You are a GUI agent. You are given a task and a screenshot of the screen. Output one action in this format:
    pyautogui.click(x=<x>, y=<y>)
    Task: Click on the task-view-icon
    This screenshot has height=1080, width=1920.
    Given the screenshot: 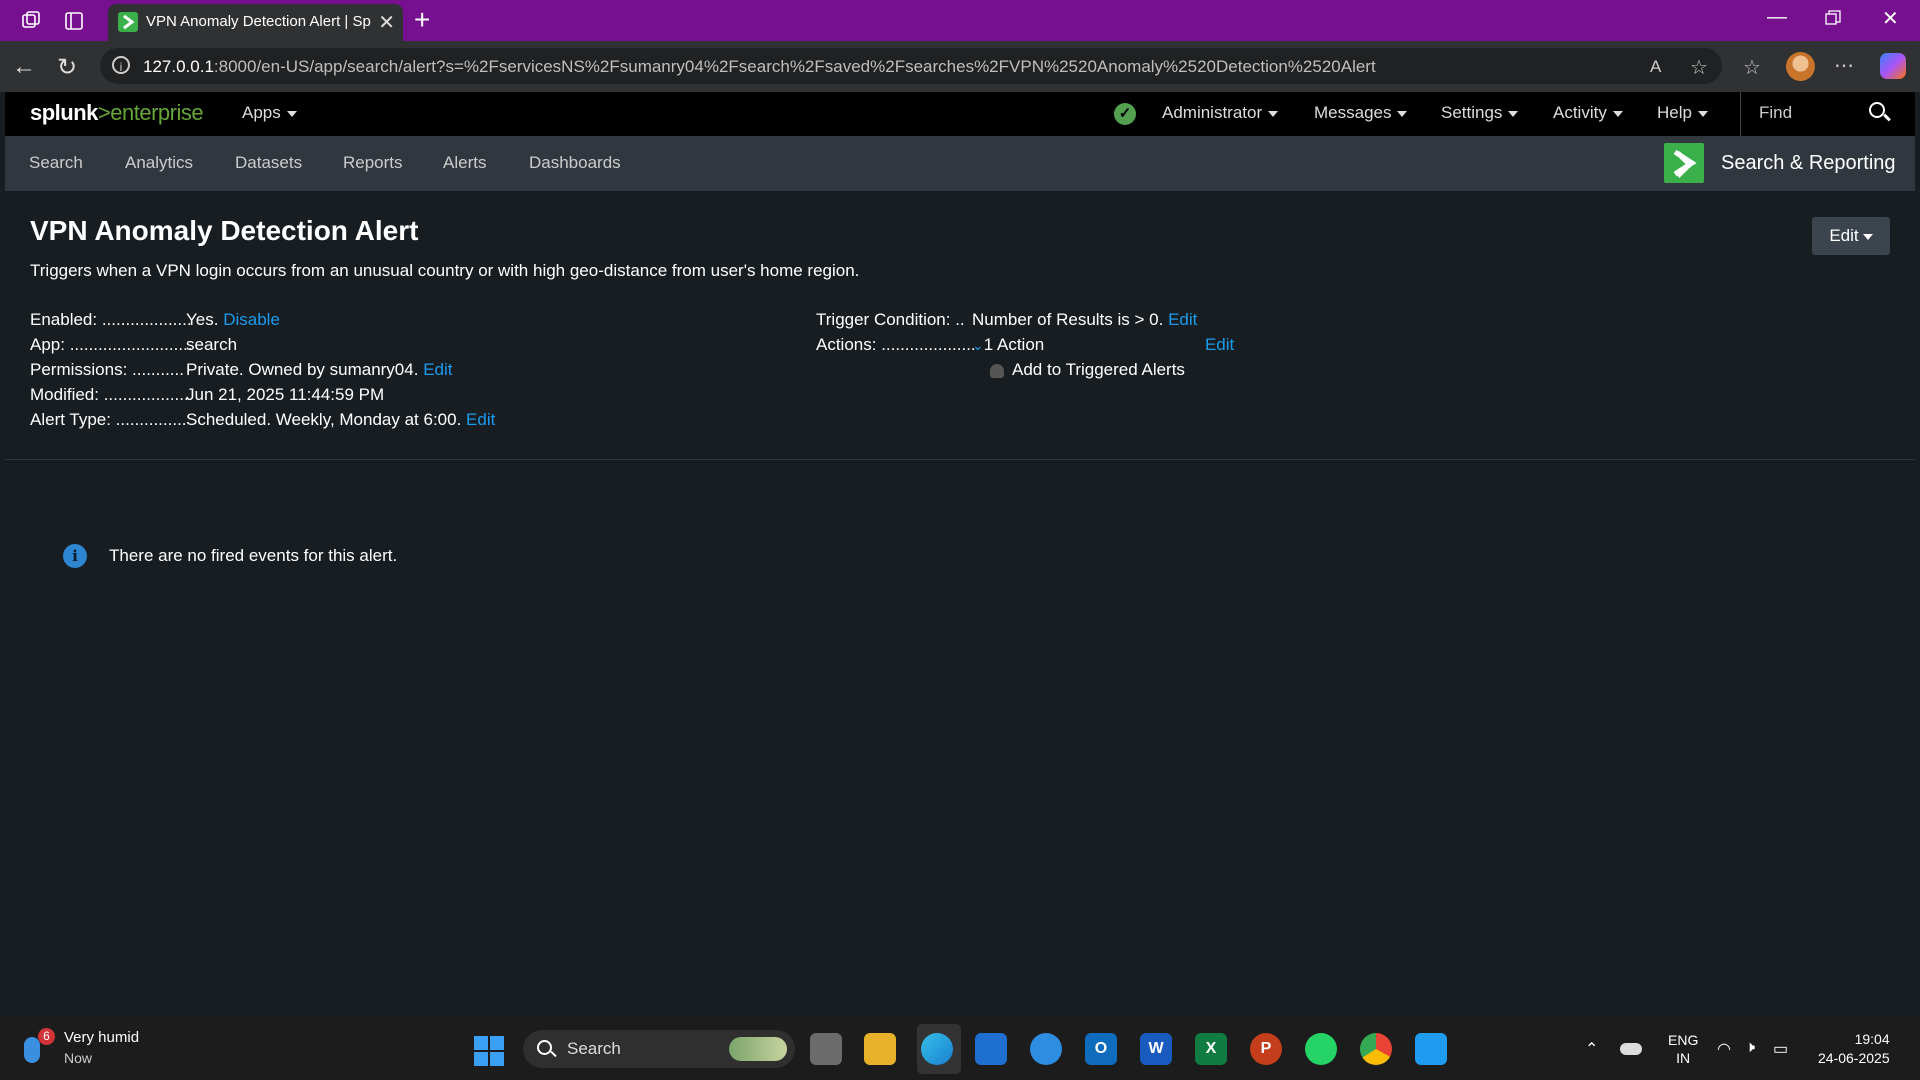 What is the action you would take?
    pyautogui.click(x=826, y=1049)
    